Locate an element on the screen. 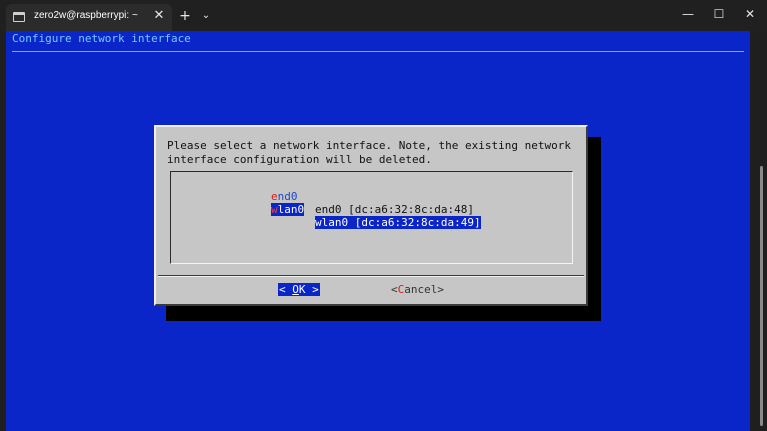 The image size is (767, 431). cancel-button: <Cancel> is located at coordinates (417, 289).